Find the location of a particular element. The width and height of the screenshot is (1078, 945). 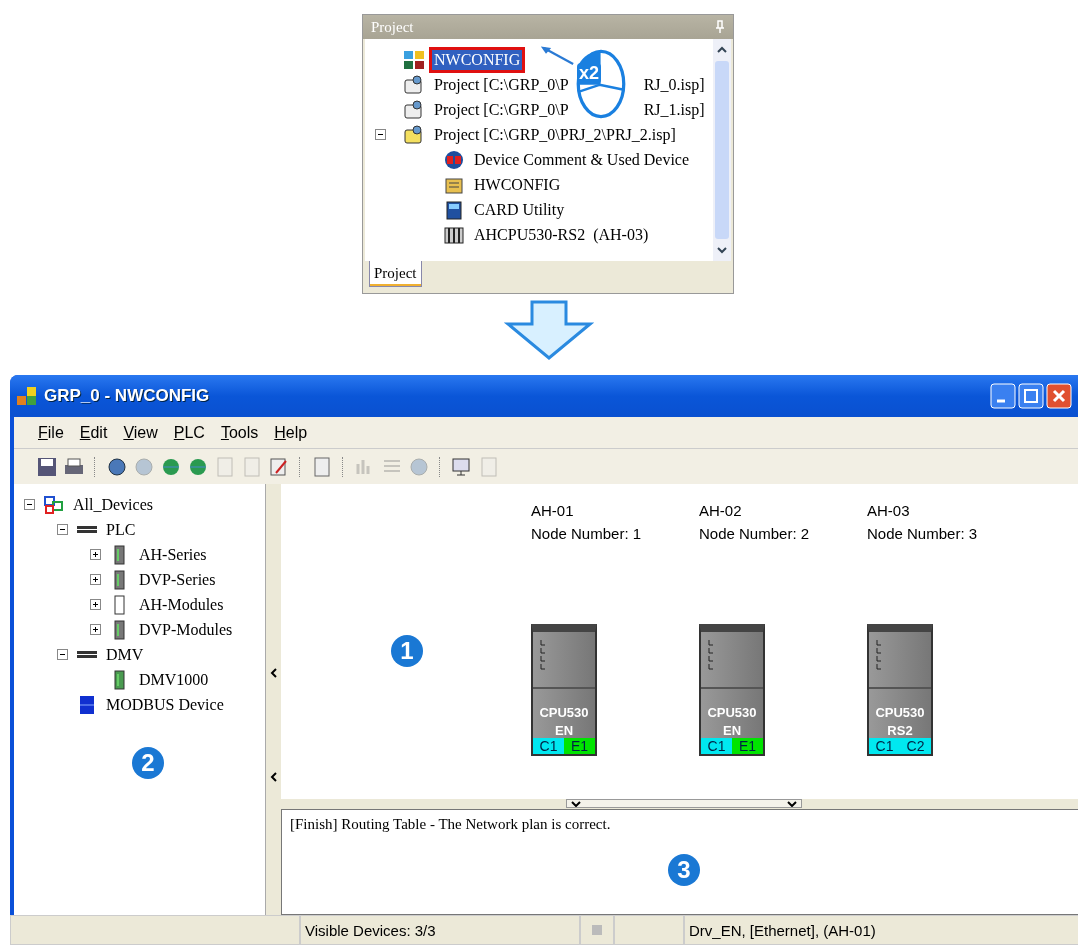

device-name: AH-03 is located at coordinates (889, 510).